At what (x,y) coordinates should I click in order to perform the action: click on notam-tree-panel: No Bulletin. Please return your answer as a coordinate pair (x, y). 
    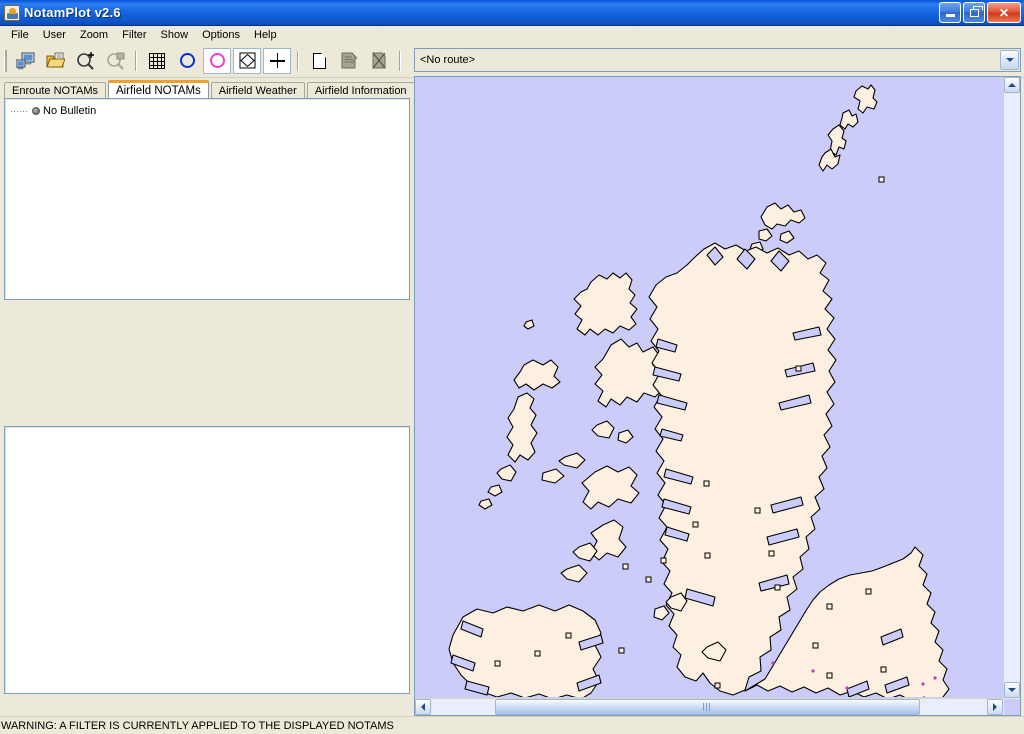
    Looking at the image, I should click on (207, 199).